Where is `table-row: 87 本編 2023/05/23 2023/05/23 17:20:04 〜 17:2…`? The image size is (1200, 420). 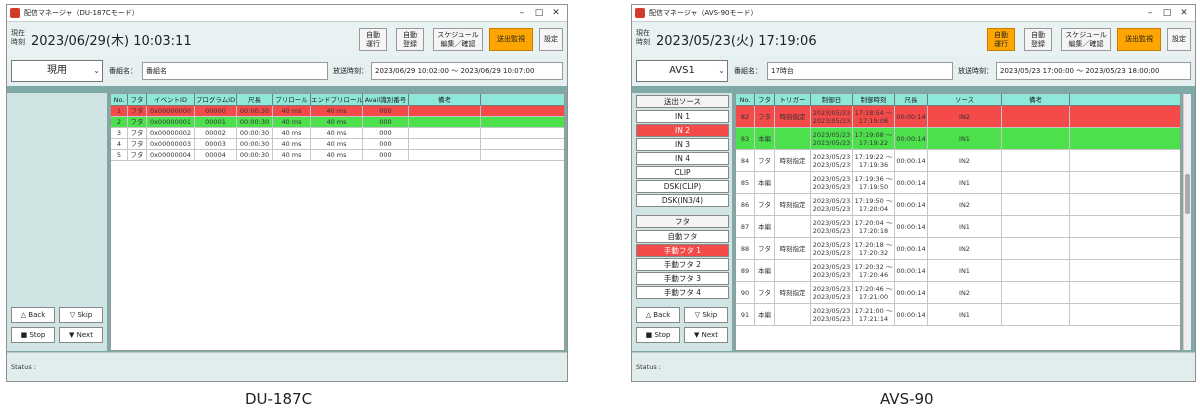 table-row: 87 本編 2023/05/23 2023/05/23 17:20:04 〜 17:2… is located at coordinates (958, 227).